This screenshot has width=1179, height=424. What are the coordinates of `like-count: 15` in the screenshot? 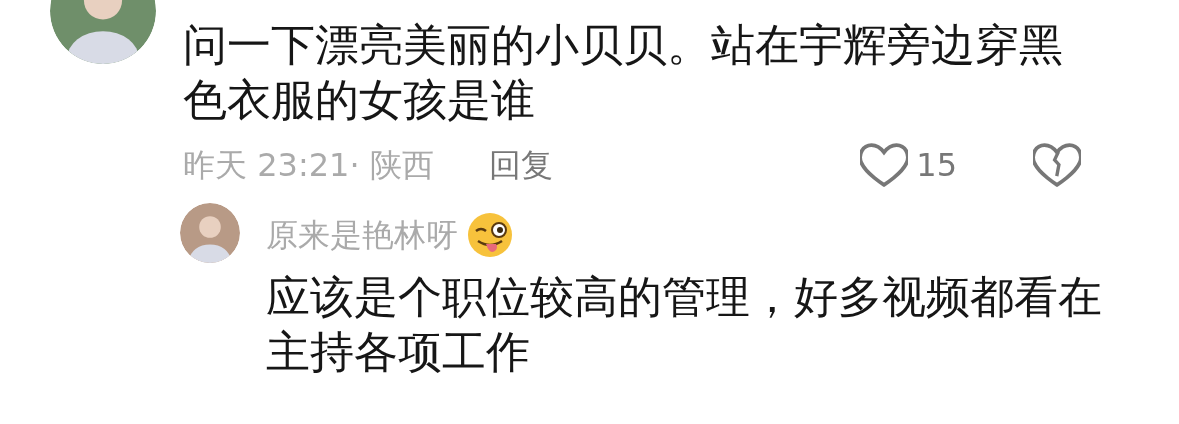 It's located at (936, 165).